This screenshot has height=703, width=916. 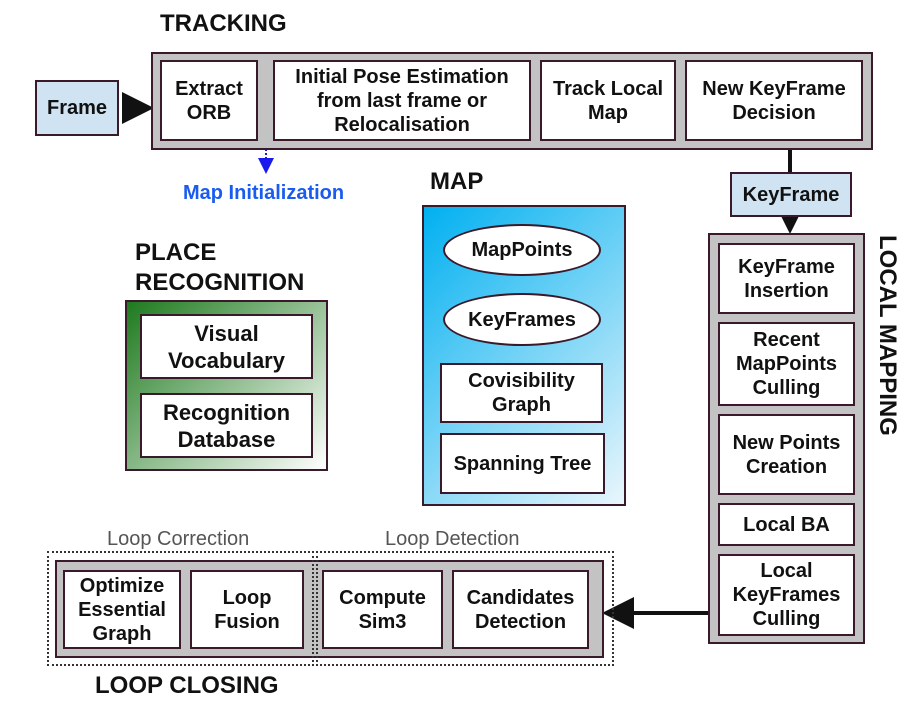 What do you see at coordinates (452, 539) in the screenshot?
I see `loop-detection-label: Loop Detection` at bounding box center [452, 539].